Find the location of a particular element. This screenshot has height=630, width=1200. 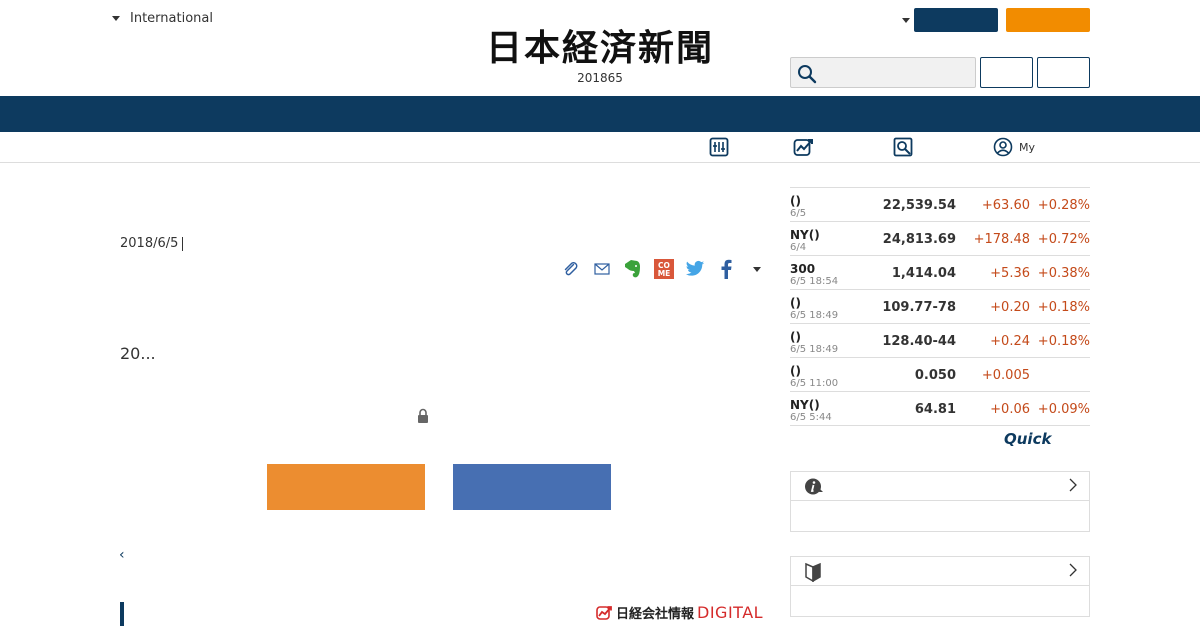

data-panel-button is located at coordinates (719, 147).